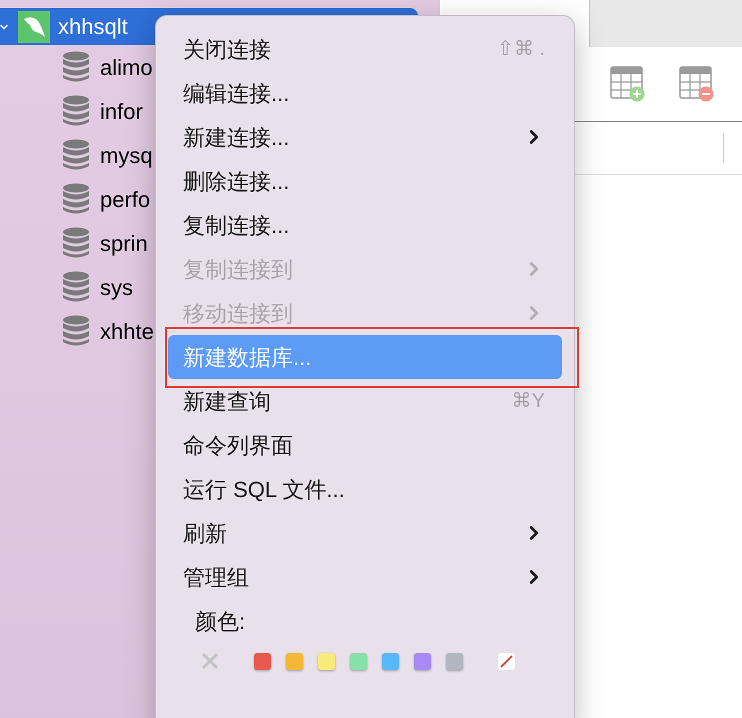  I want to click on color-label: 颜色:, so click(220, 622).